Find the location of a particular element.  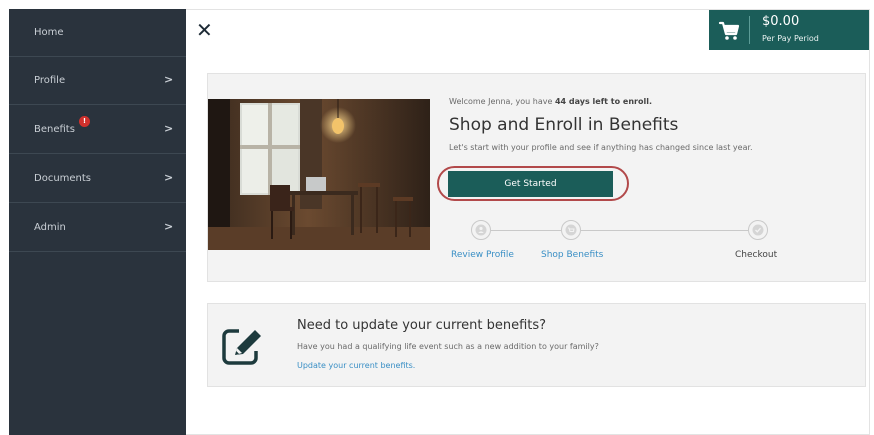

cart-total: $0.00 is located at coordinates (781, 21).